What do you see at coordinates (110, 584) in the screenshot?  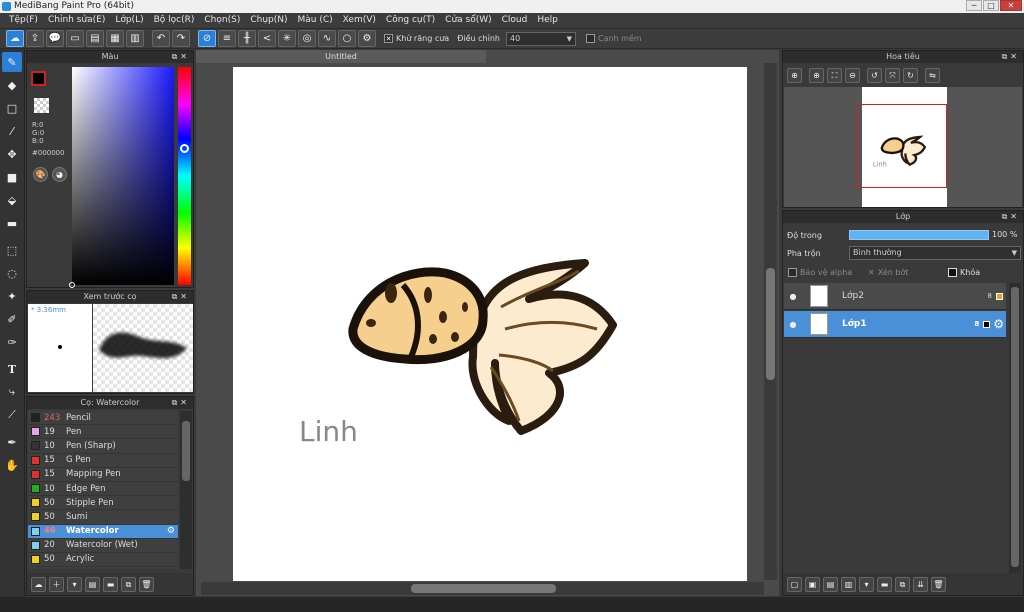 I see `folder-icon: ▬` at bounding box center [110, 584].